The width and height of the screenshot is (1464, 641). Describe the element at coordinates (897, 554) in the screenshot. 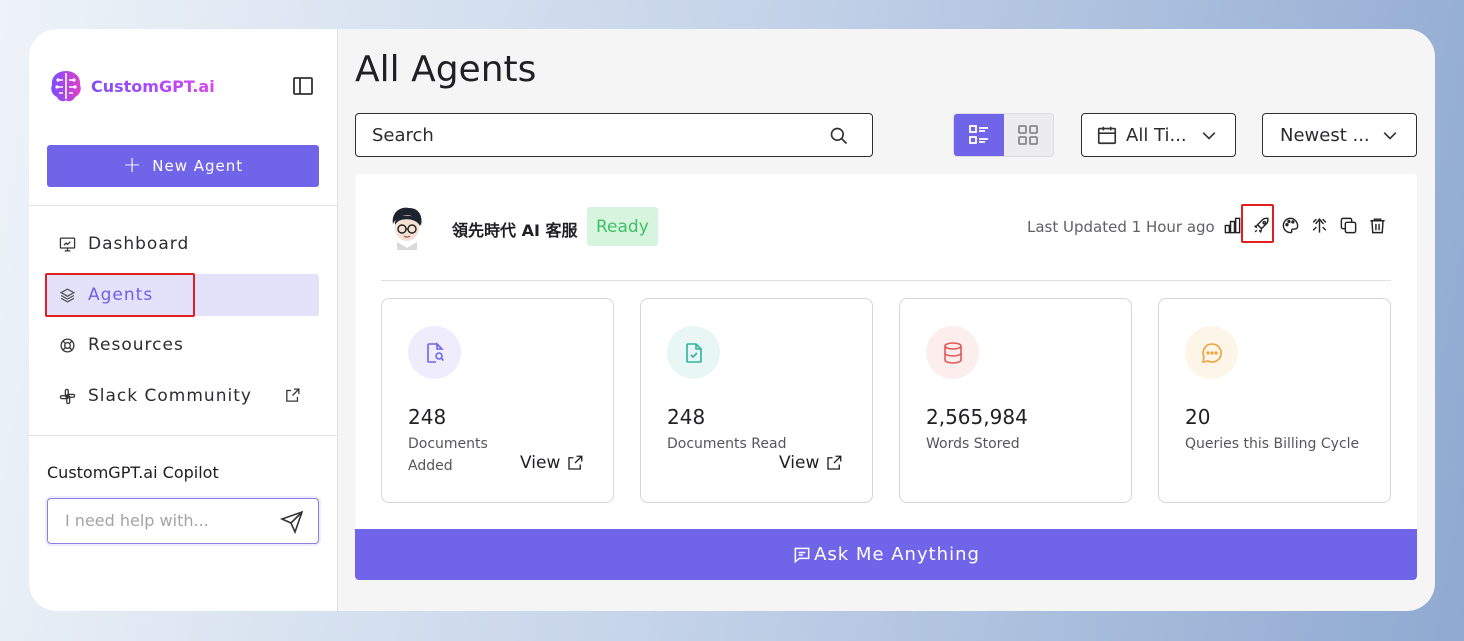

I see `ask-label: Ask Me Anything` at that location.